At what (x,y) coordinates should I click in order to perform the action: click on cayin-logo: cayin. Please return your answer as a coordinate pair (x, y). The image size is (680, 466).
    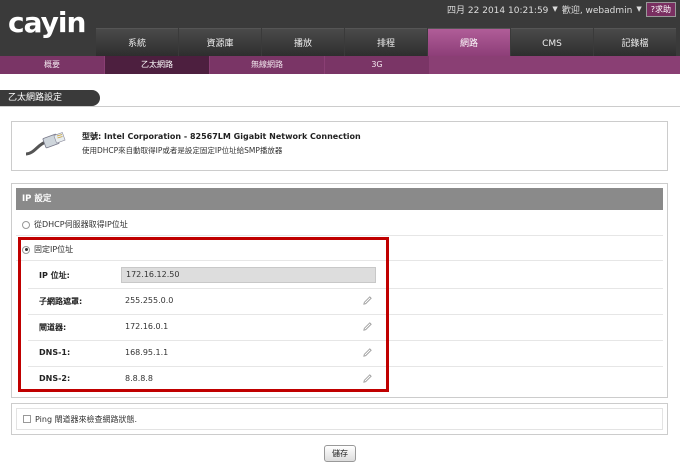
    Looking at the image, I should click on (47, 22).